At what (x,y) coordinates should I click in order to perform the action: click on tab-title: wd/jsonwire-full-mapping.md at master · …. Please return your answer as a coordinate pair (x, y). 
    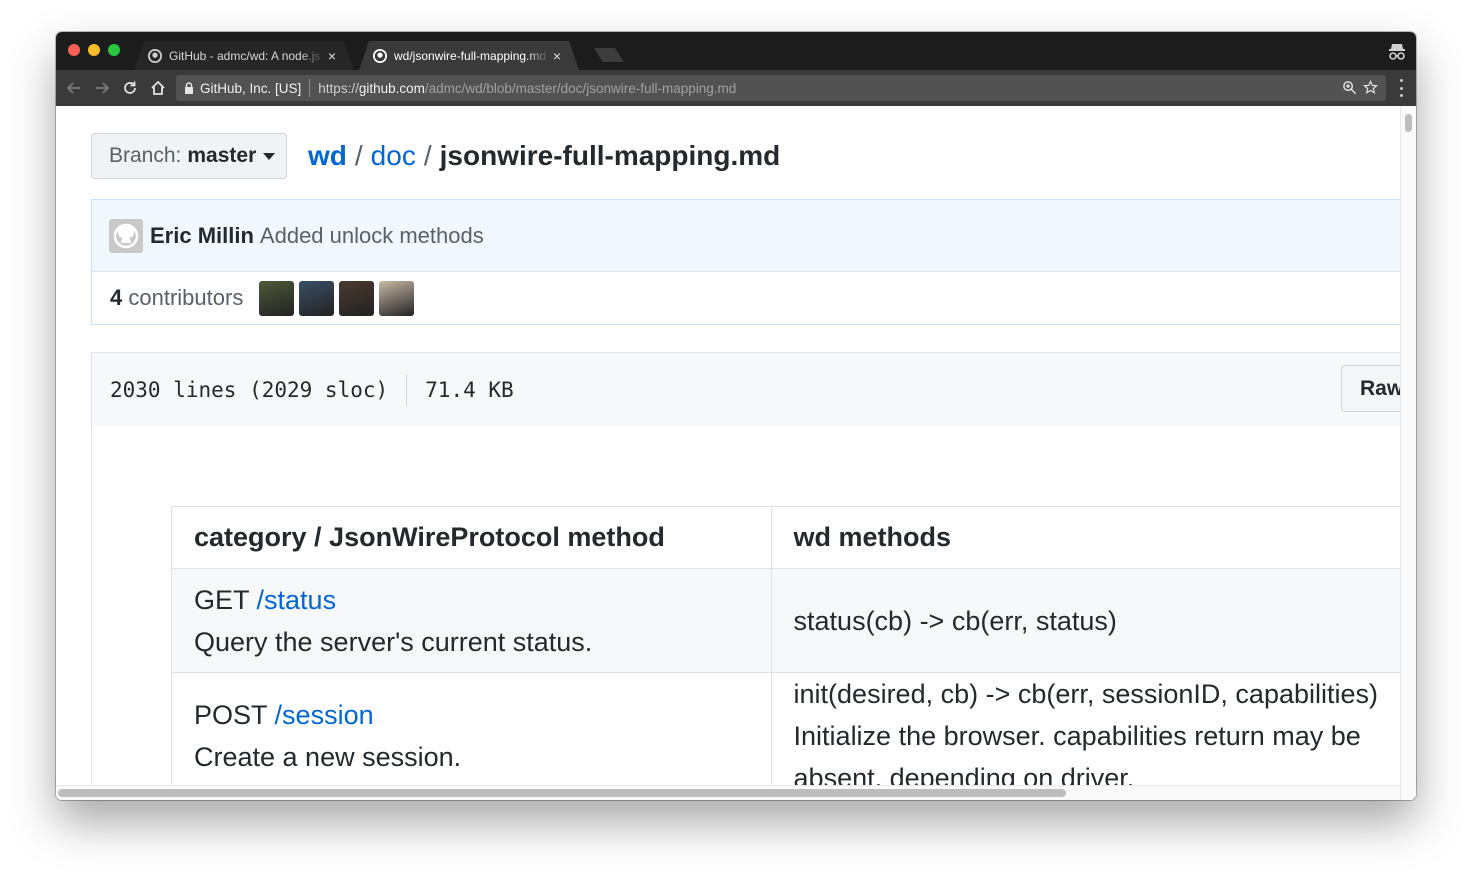
    Looking at the image, I should click on (470, 55).